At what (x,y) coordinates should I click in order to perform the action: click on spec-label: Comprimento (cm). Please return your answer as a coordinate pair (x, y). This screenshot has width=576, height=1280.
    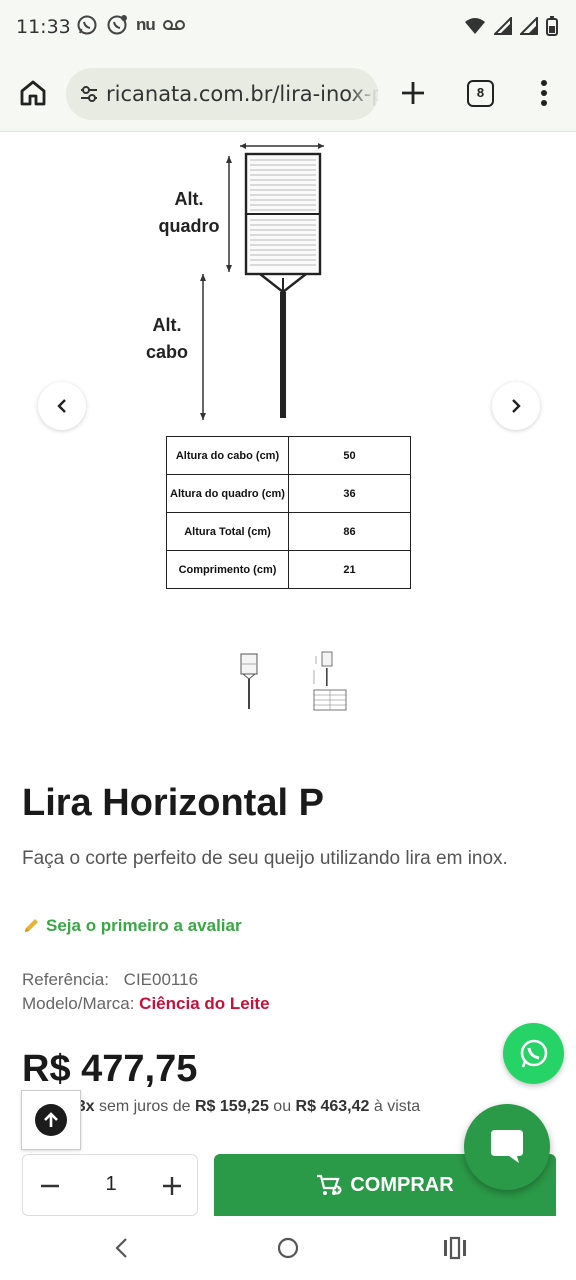
    Looking at the image, I should click on (227, 569).